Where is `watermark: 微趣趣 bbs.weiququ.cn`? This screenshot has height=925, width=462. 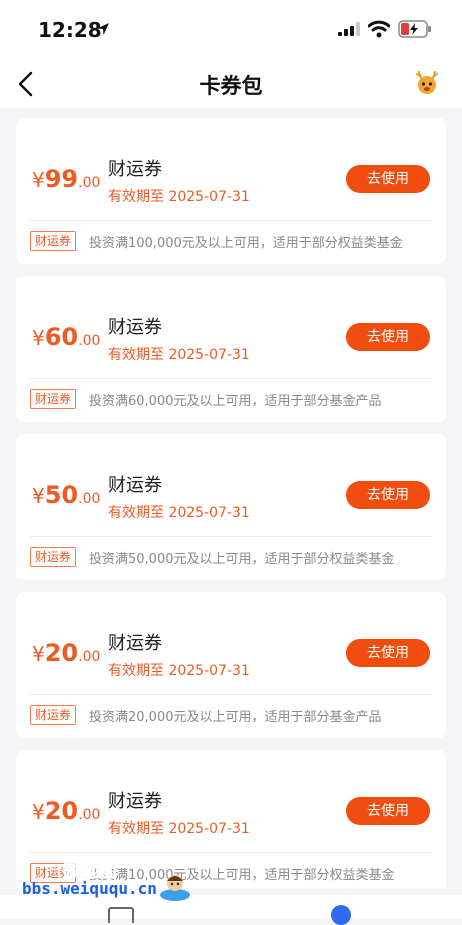 watermark: 微趣趣 bbs.weiququ.cn is located at coordinates (112, 880).